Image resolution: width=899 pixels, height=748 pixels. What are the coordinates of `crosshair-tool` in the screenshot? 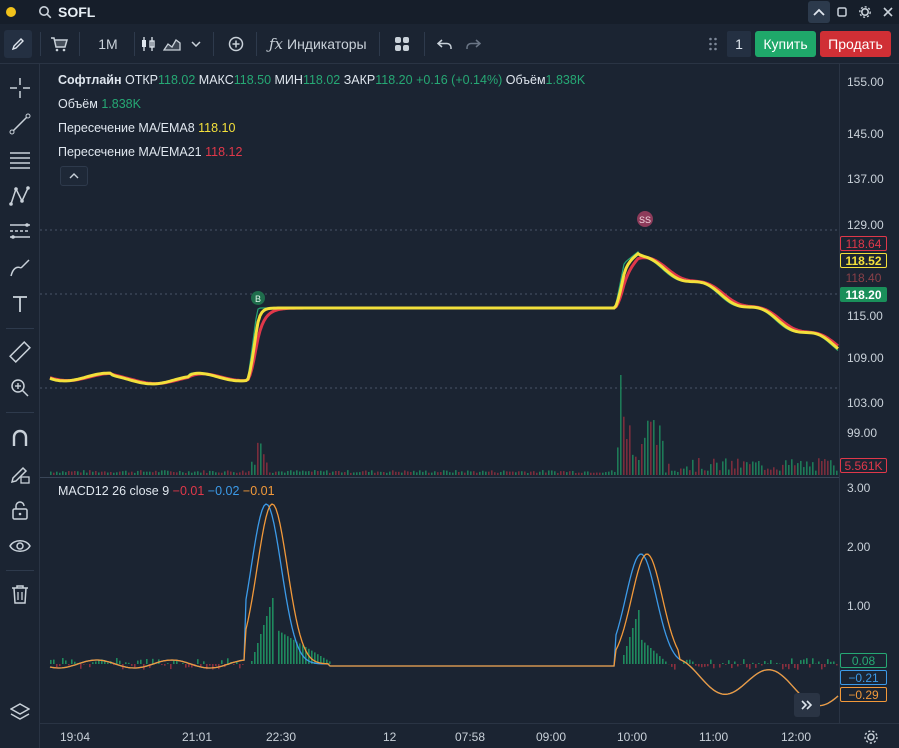 It's located at (20, 88).